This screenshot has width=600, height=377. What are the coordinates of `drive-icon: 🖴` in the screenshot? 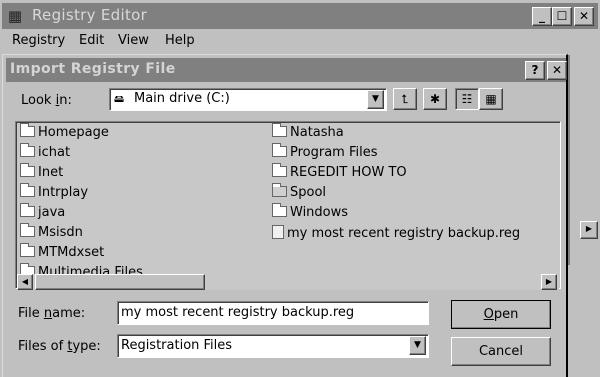 It's located at (119, 99).